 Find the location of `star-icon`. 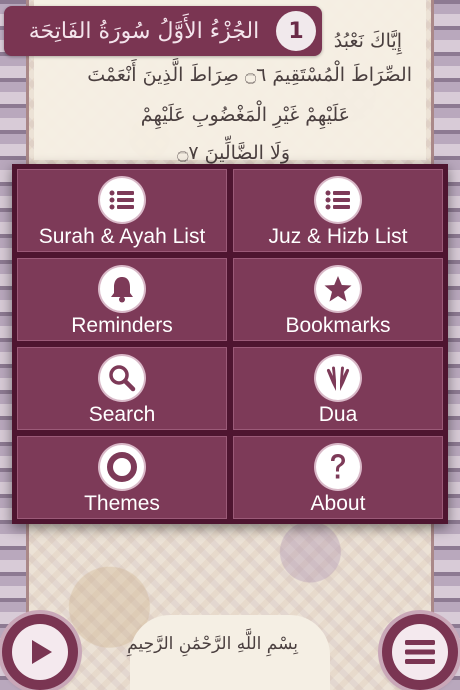

star-icon is located at coordinates (338, 289).